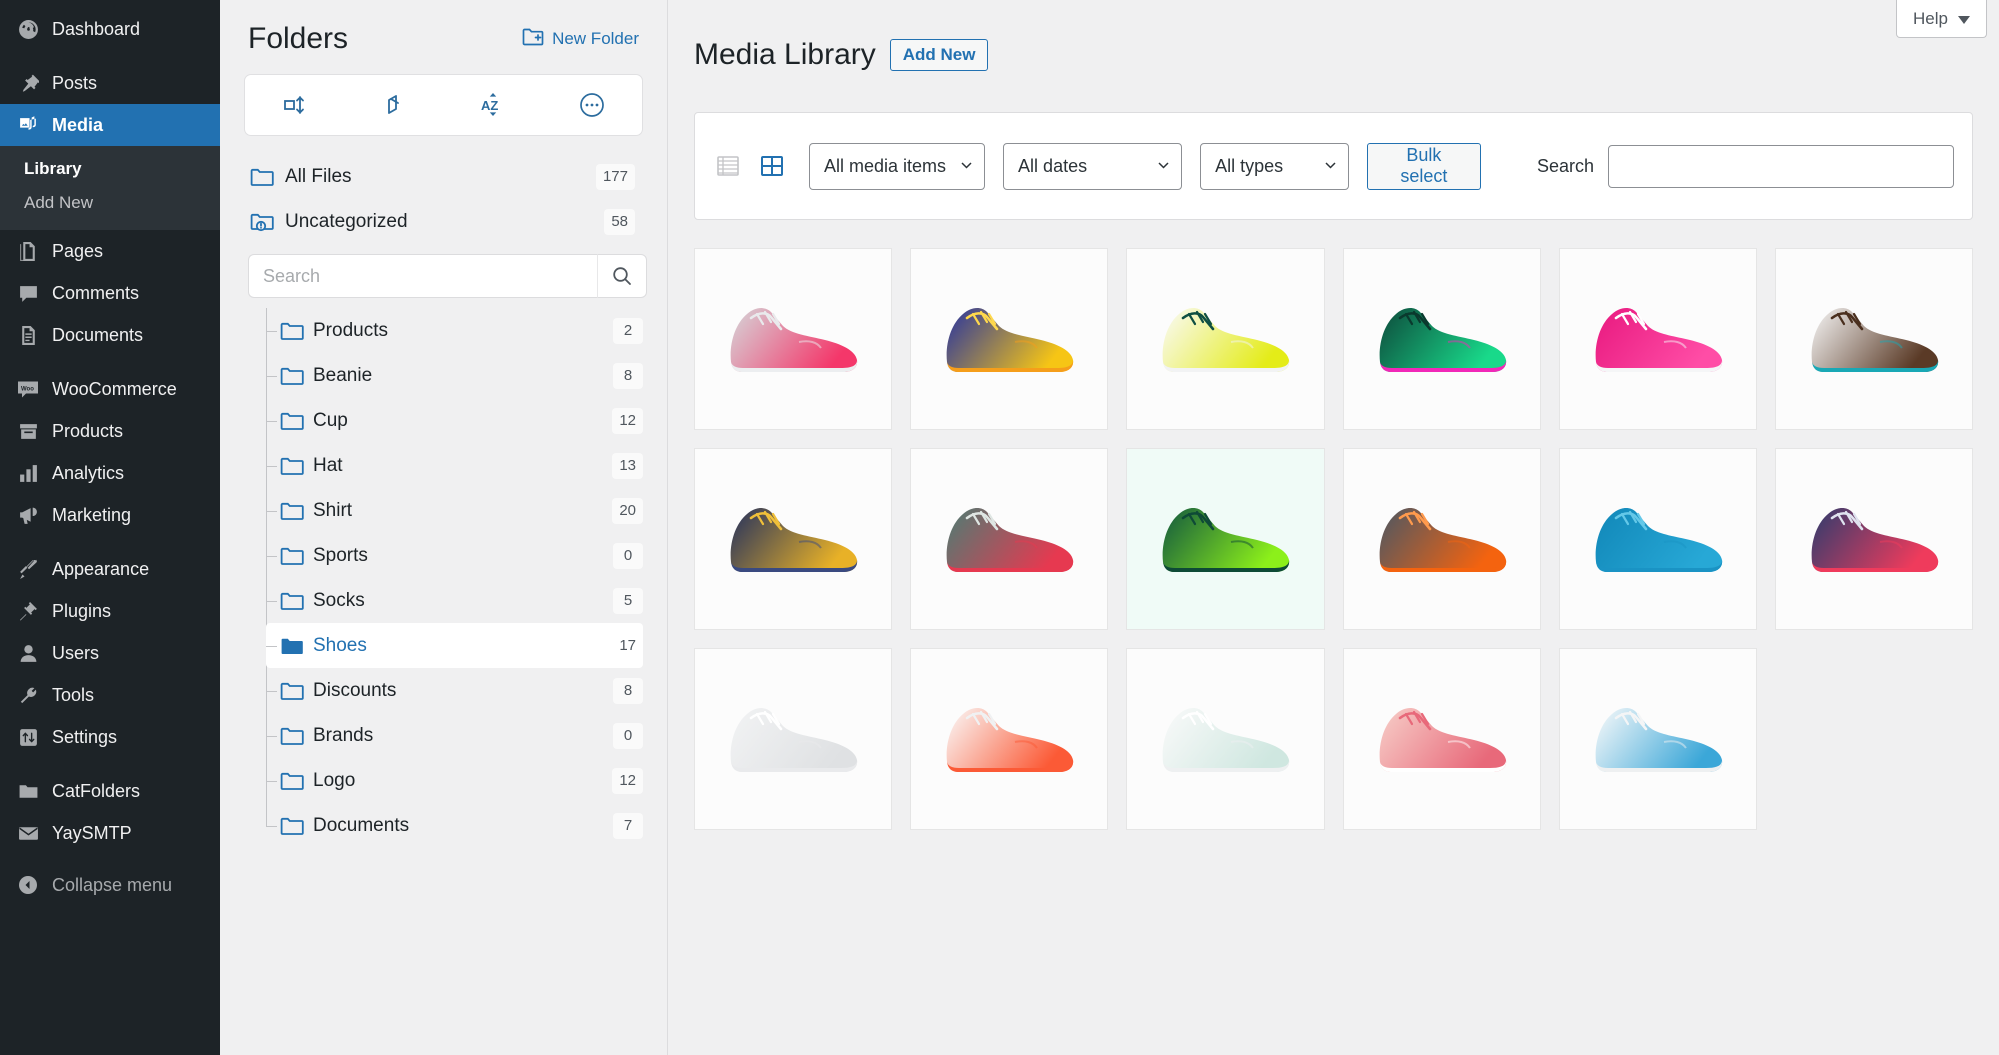 The height and width of the screenshot is (1055, 1999). What do you see at coordinates (110, 515) in the screenshot?
I see `sidebar-item-marketing: Marketing` at bounding box center [110, 515].